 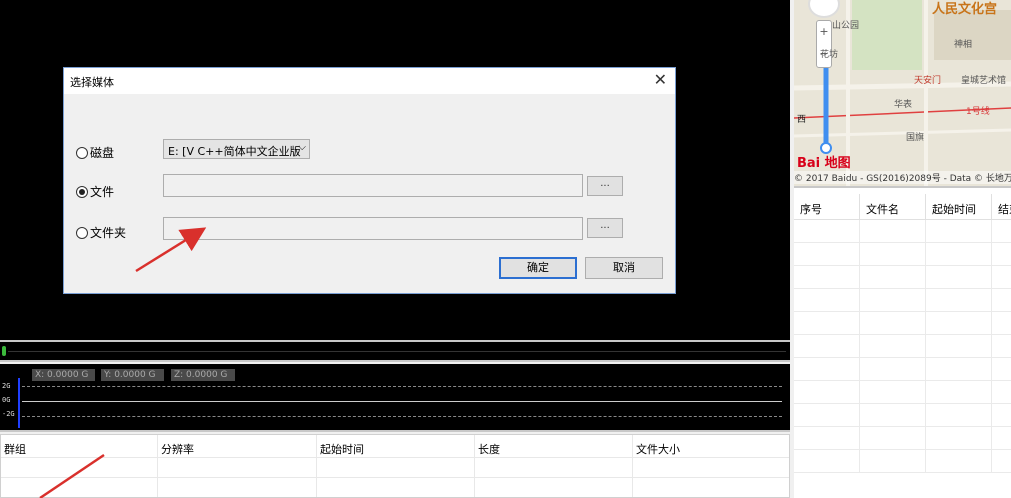 I want to click on map-label-huabiao: 华表, so click(x=903, y=105).